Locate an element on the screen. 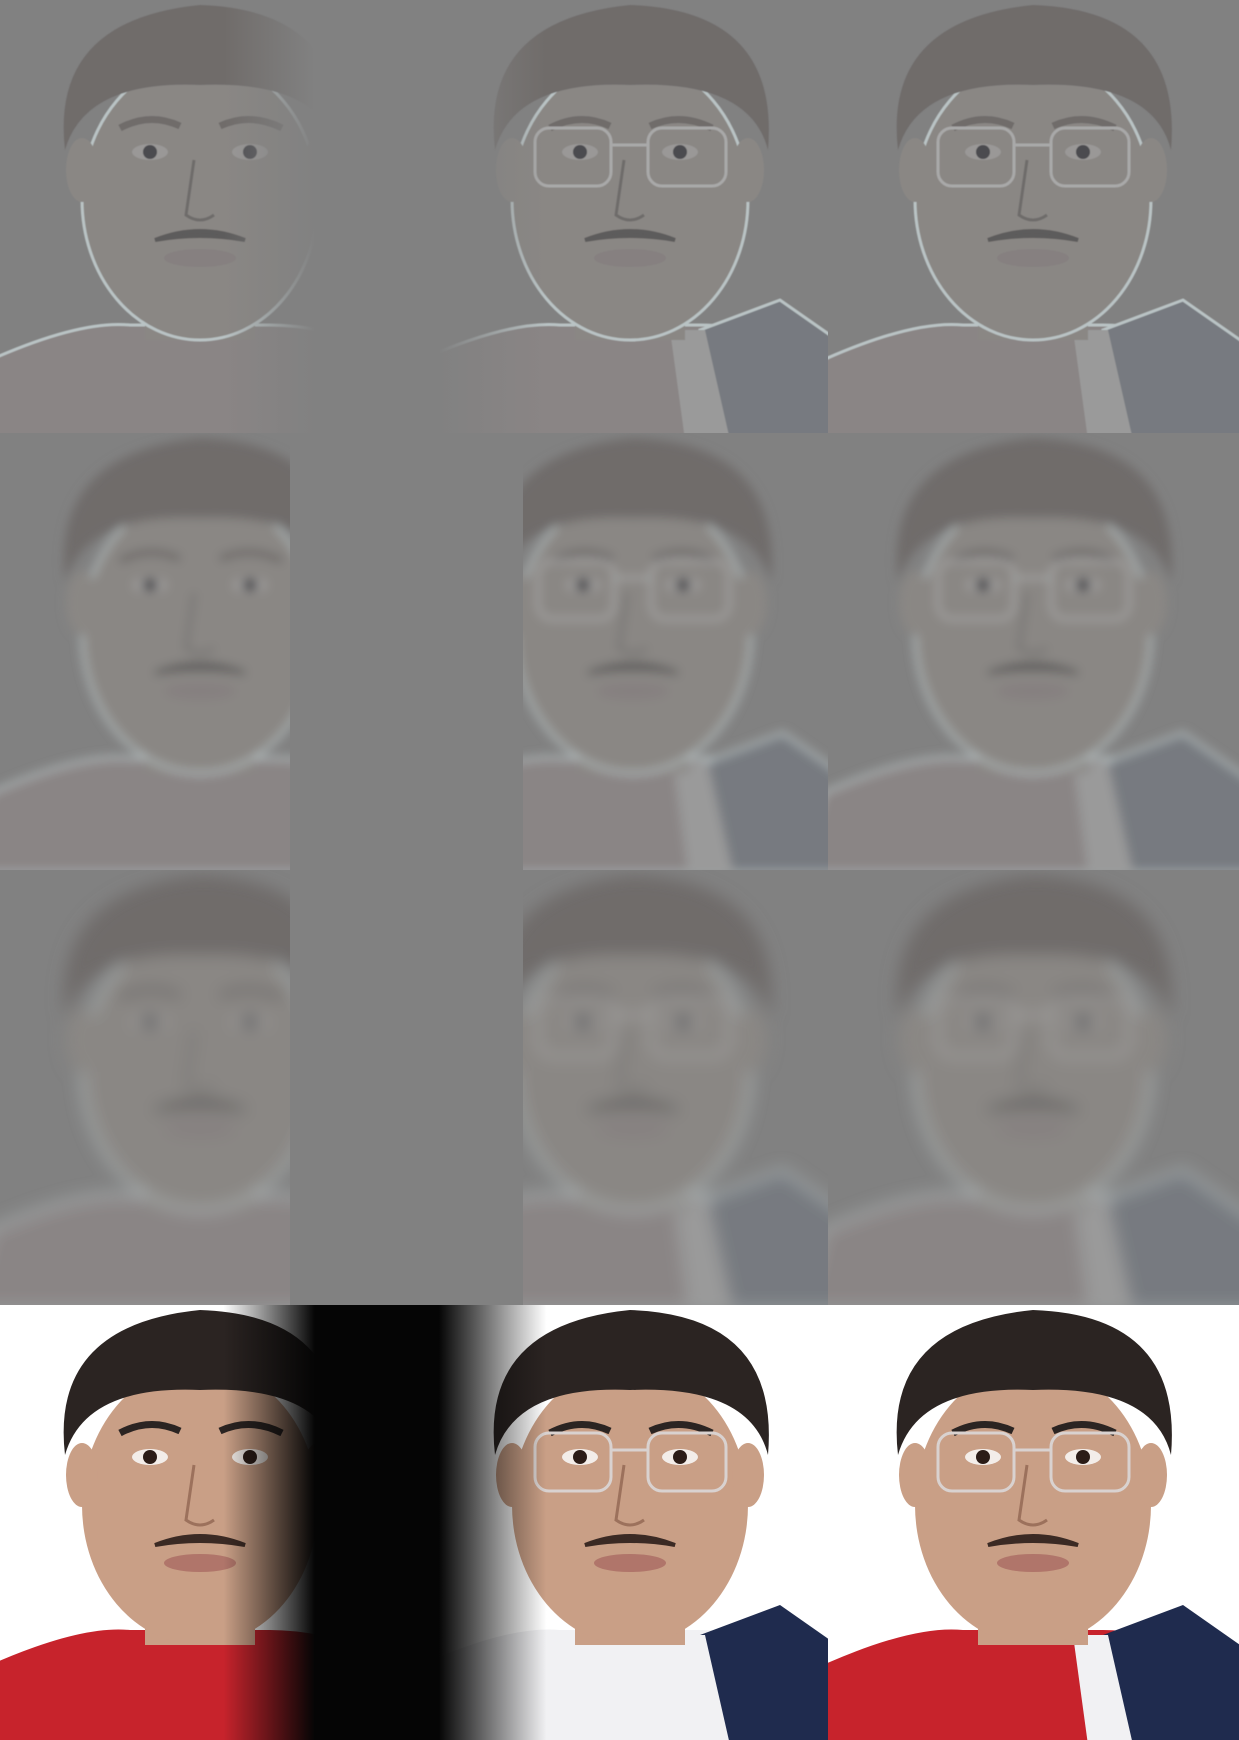 Image resolution: width=1239 pixels, height=1740 pixels. tile-laplacian-low-frequency-right-masked is located at coordinates (620, 1087).